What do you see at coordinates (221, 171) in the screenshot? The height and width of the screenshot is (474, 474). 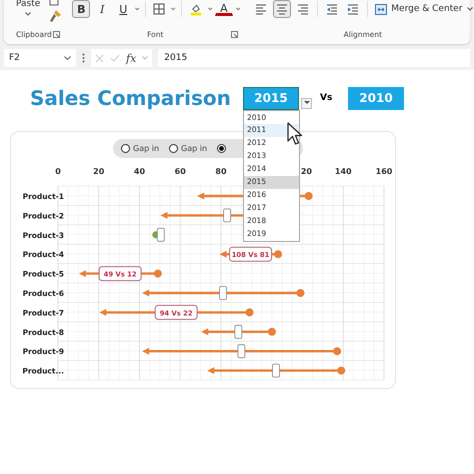 I see `axis-tick-label: 80` at bounding box center [221, 171].